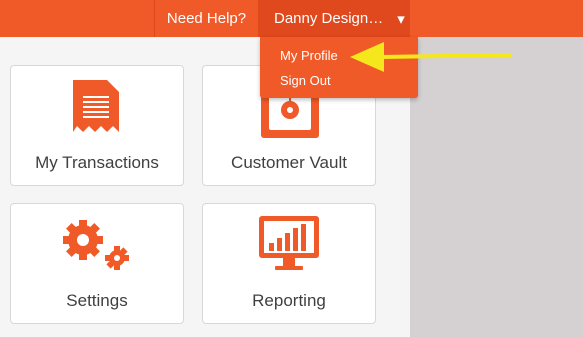  I want to click on tile-label: Reporting, so click(289, 300).